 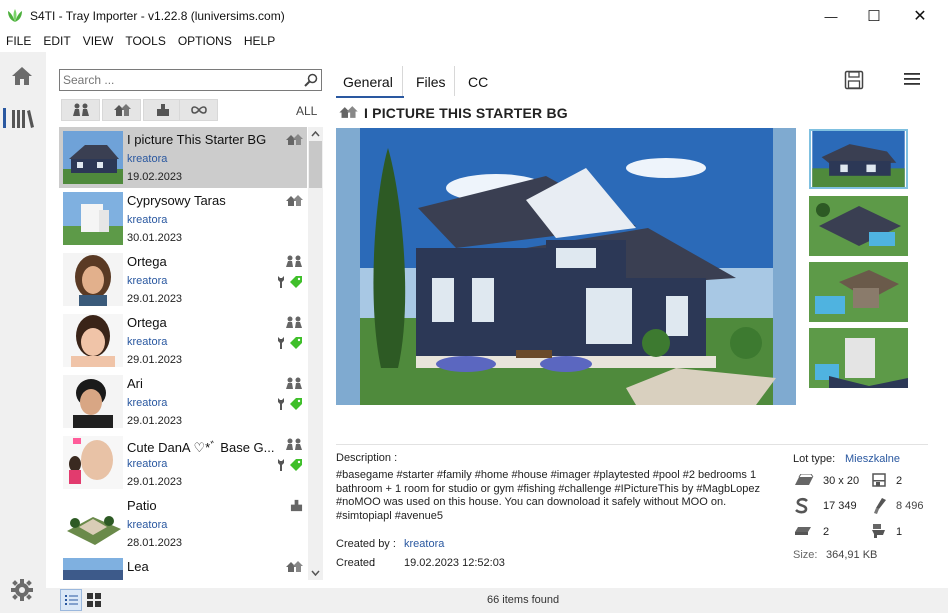 What do you see at coordinates (183, 523) in the screenshot?
I see `list-item: Patio kreatora 28.01.2023` at bounding box center [183, 523].